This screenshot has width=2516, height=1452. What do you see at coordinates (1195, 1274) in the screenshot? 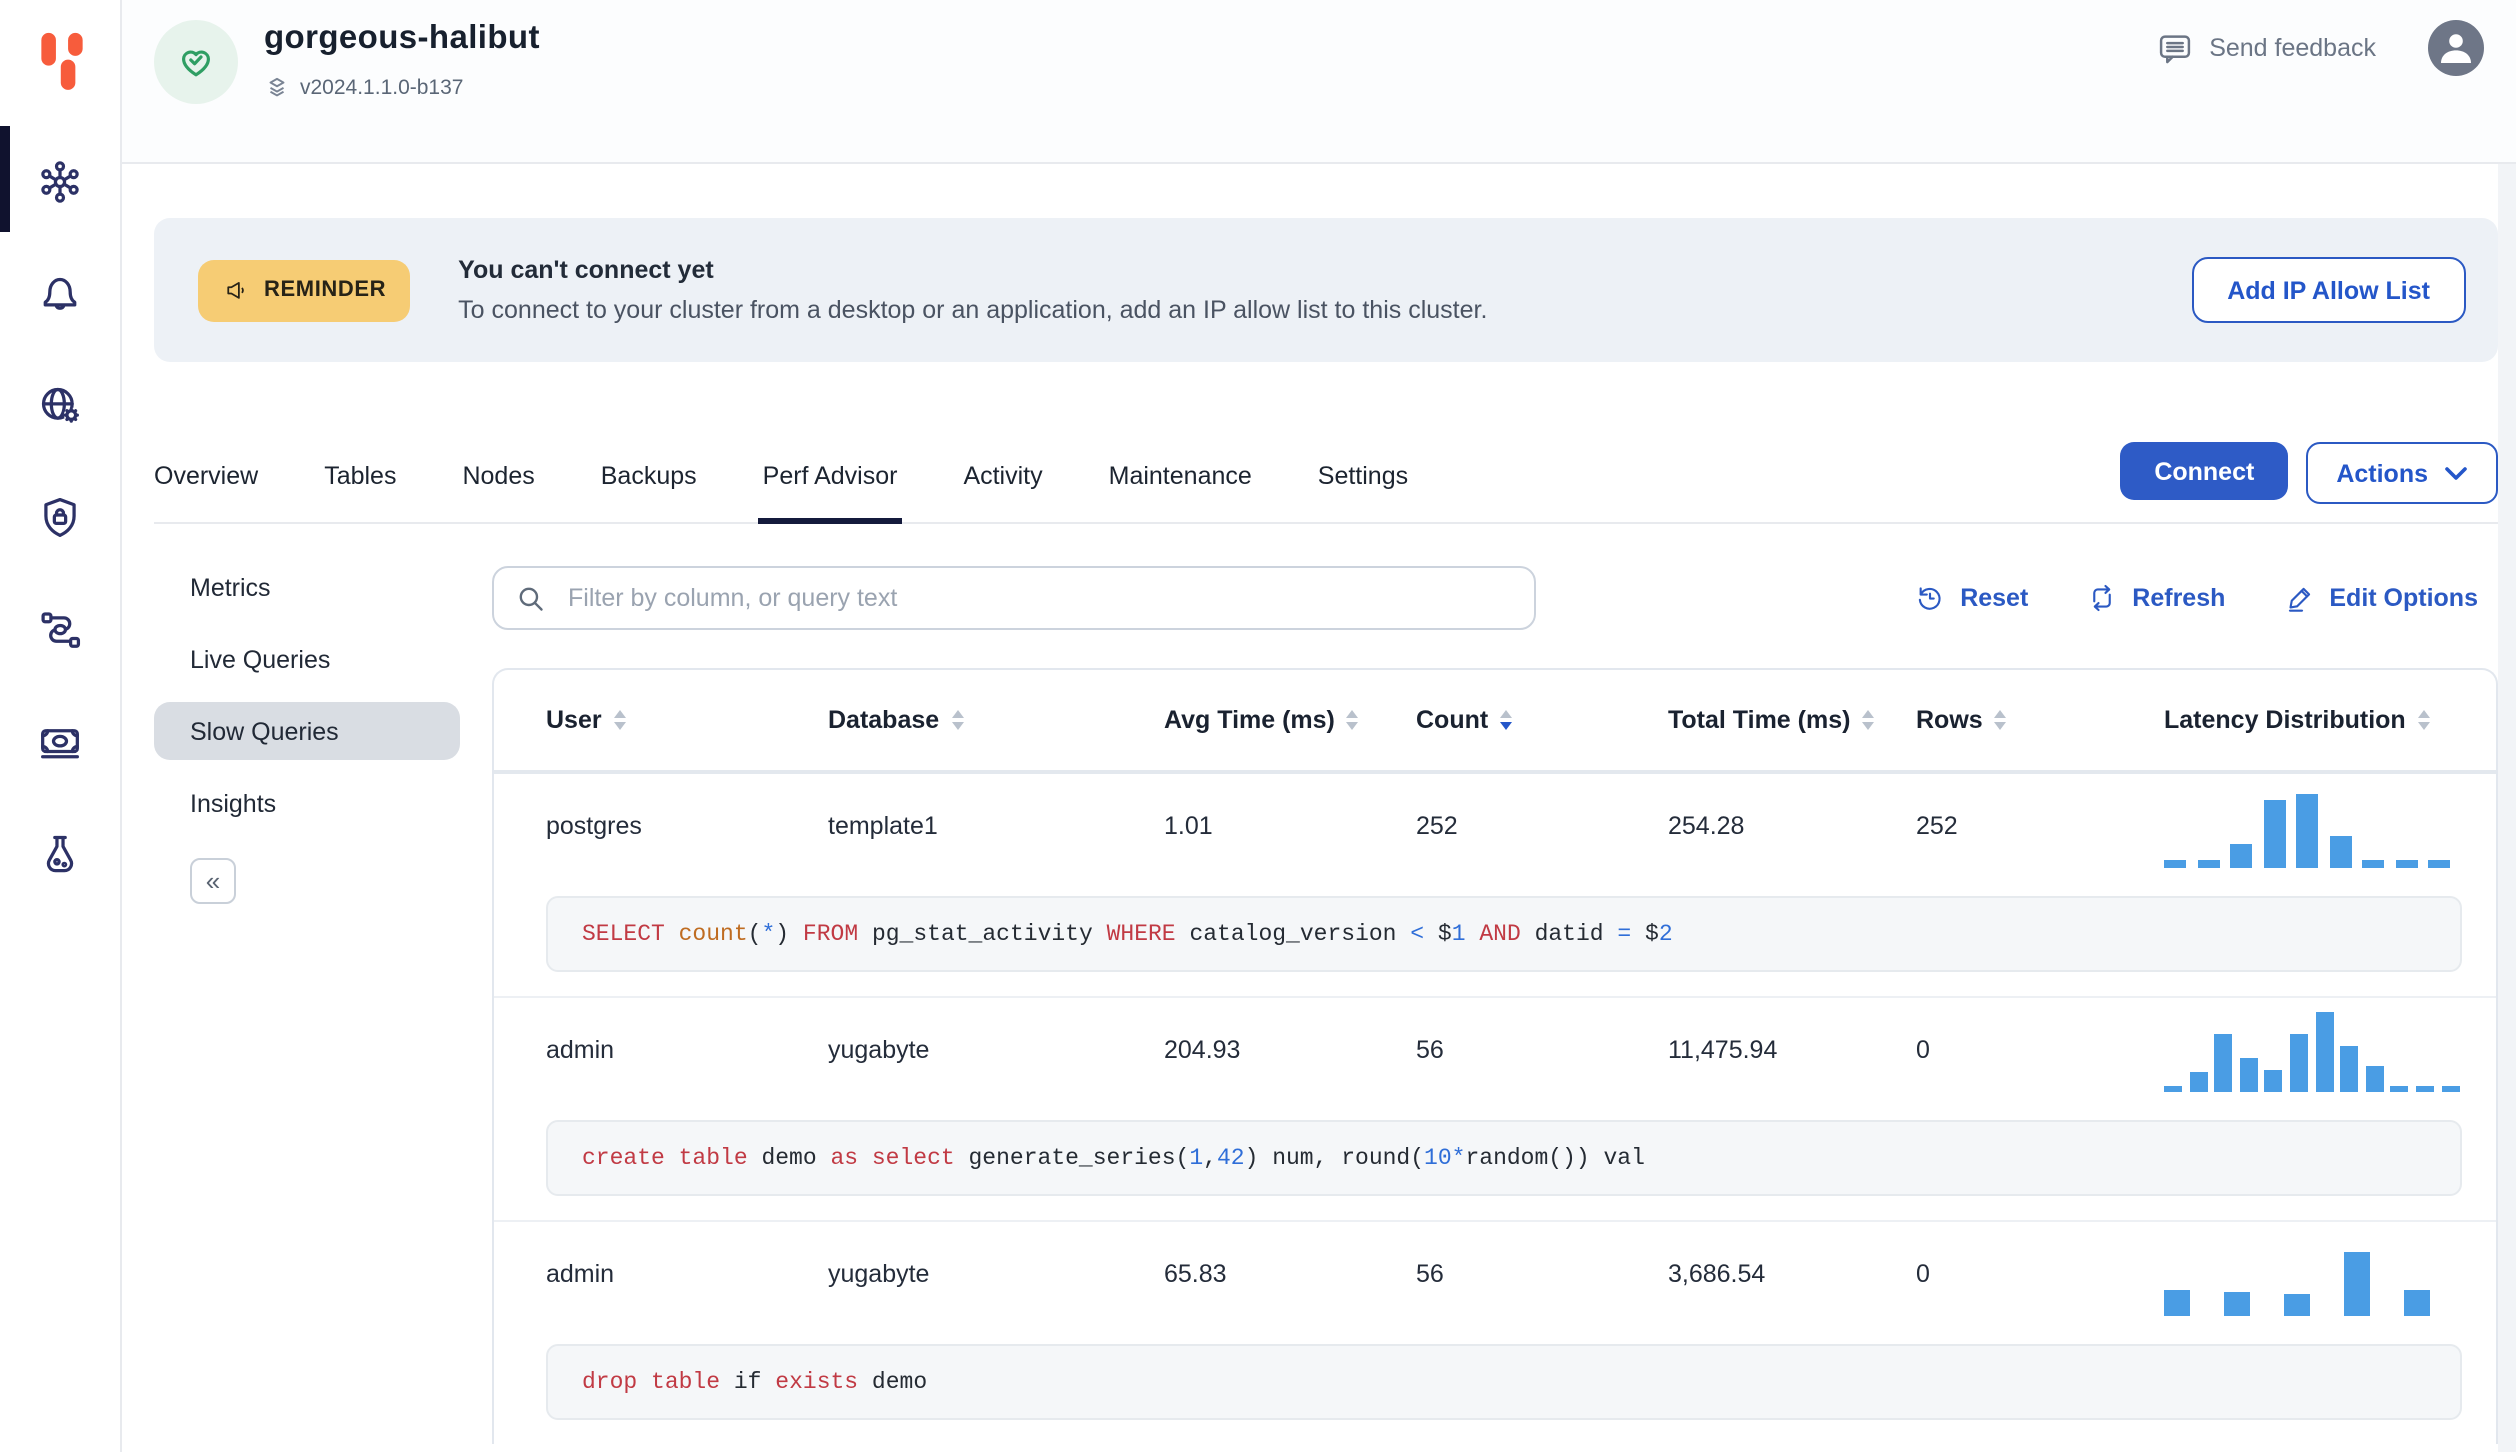
I see `cell-avg-time: 65.83` at bounding box center [1195, 1274].